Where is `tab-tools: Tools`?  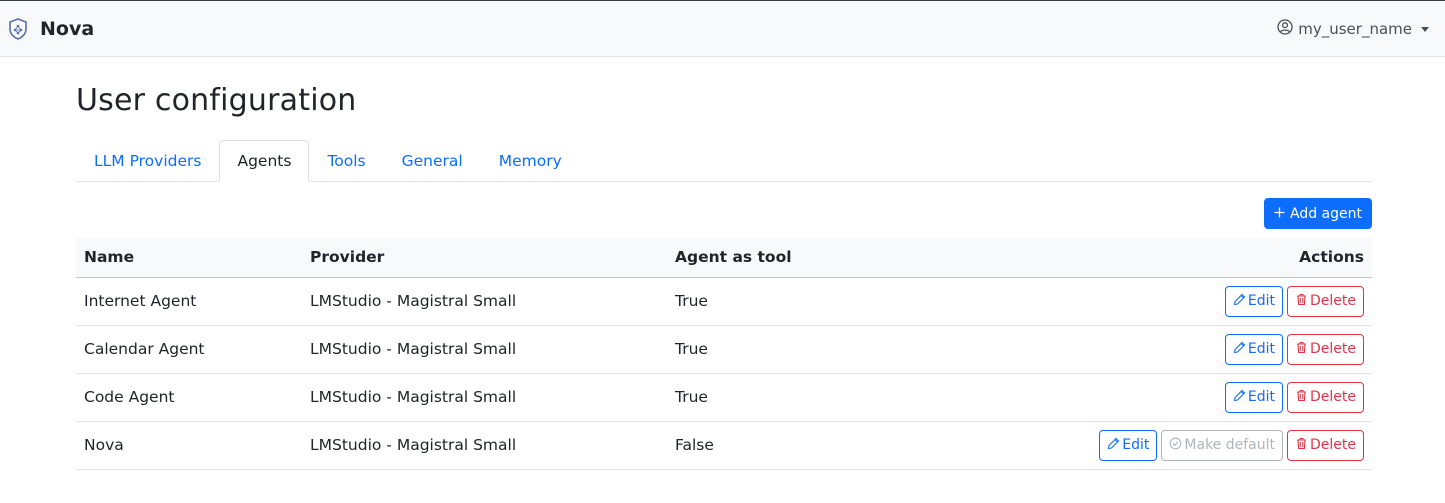
tab-tools: Tools is located at coordinates (346, 161).